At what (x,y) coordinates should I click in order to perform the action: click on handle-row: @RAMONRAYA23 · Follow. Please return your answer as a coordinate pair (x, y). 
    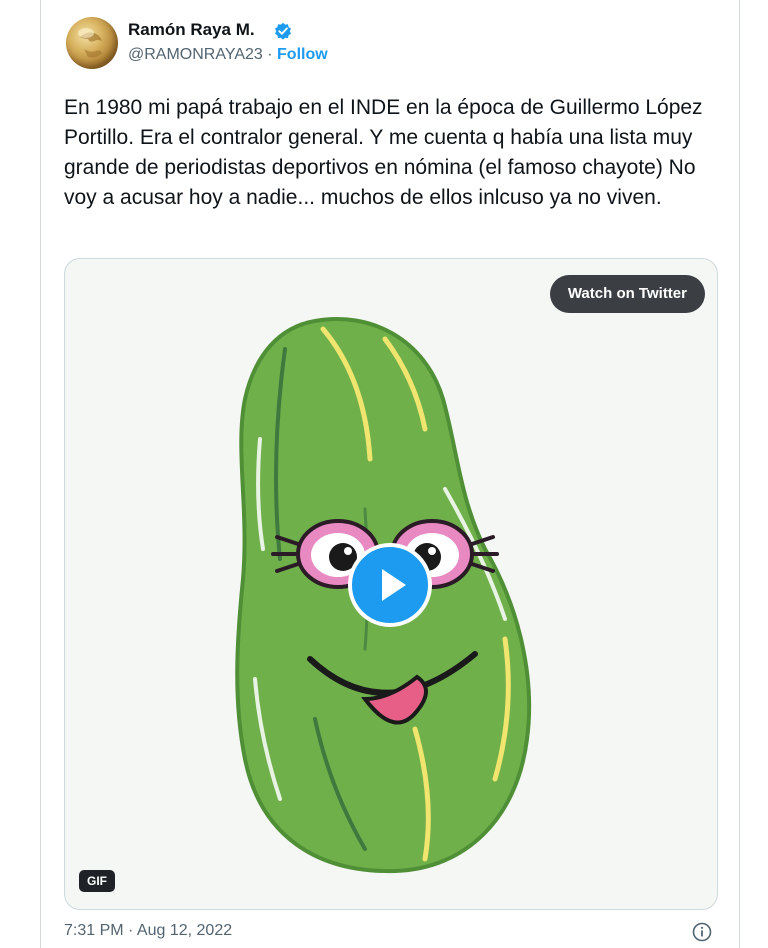
    Looking at the image, I should click on (228, 55).